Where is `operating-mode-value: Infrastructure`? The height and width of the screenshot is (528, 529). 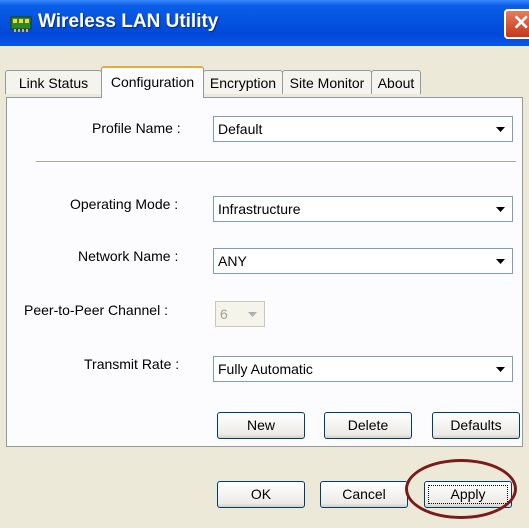 operating-mode-value: Infrastructure is located at coordinates (259, 209).